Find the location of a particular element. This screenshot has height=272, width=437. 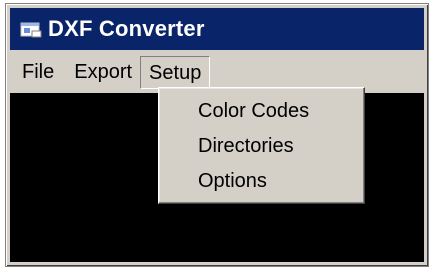

menu-bar: File Export Setup is located at coordinates (217, 72).